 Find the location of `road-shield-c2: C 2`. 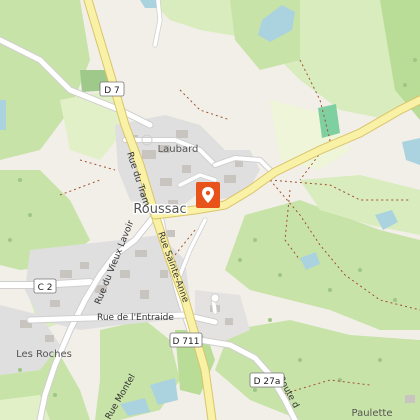

road-shield-c2: C 2 is located at coordinates (45, 286).